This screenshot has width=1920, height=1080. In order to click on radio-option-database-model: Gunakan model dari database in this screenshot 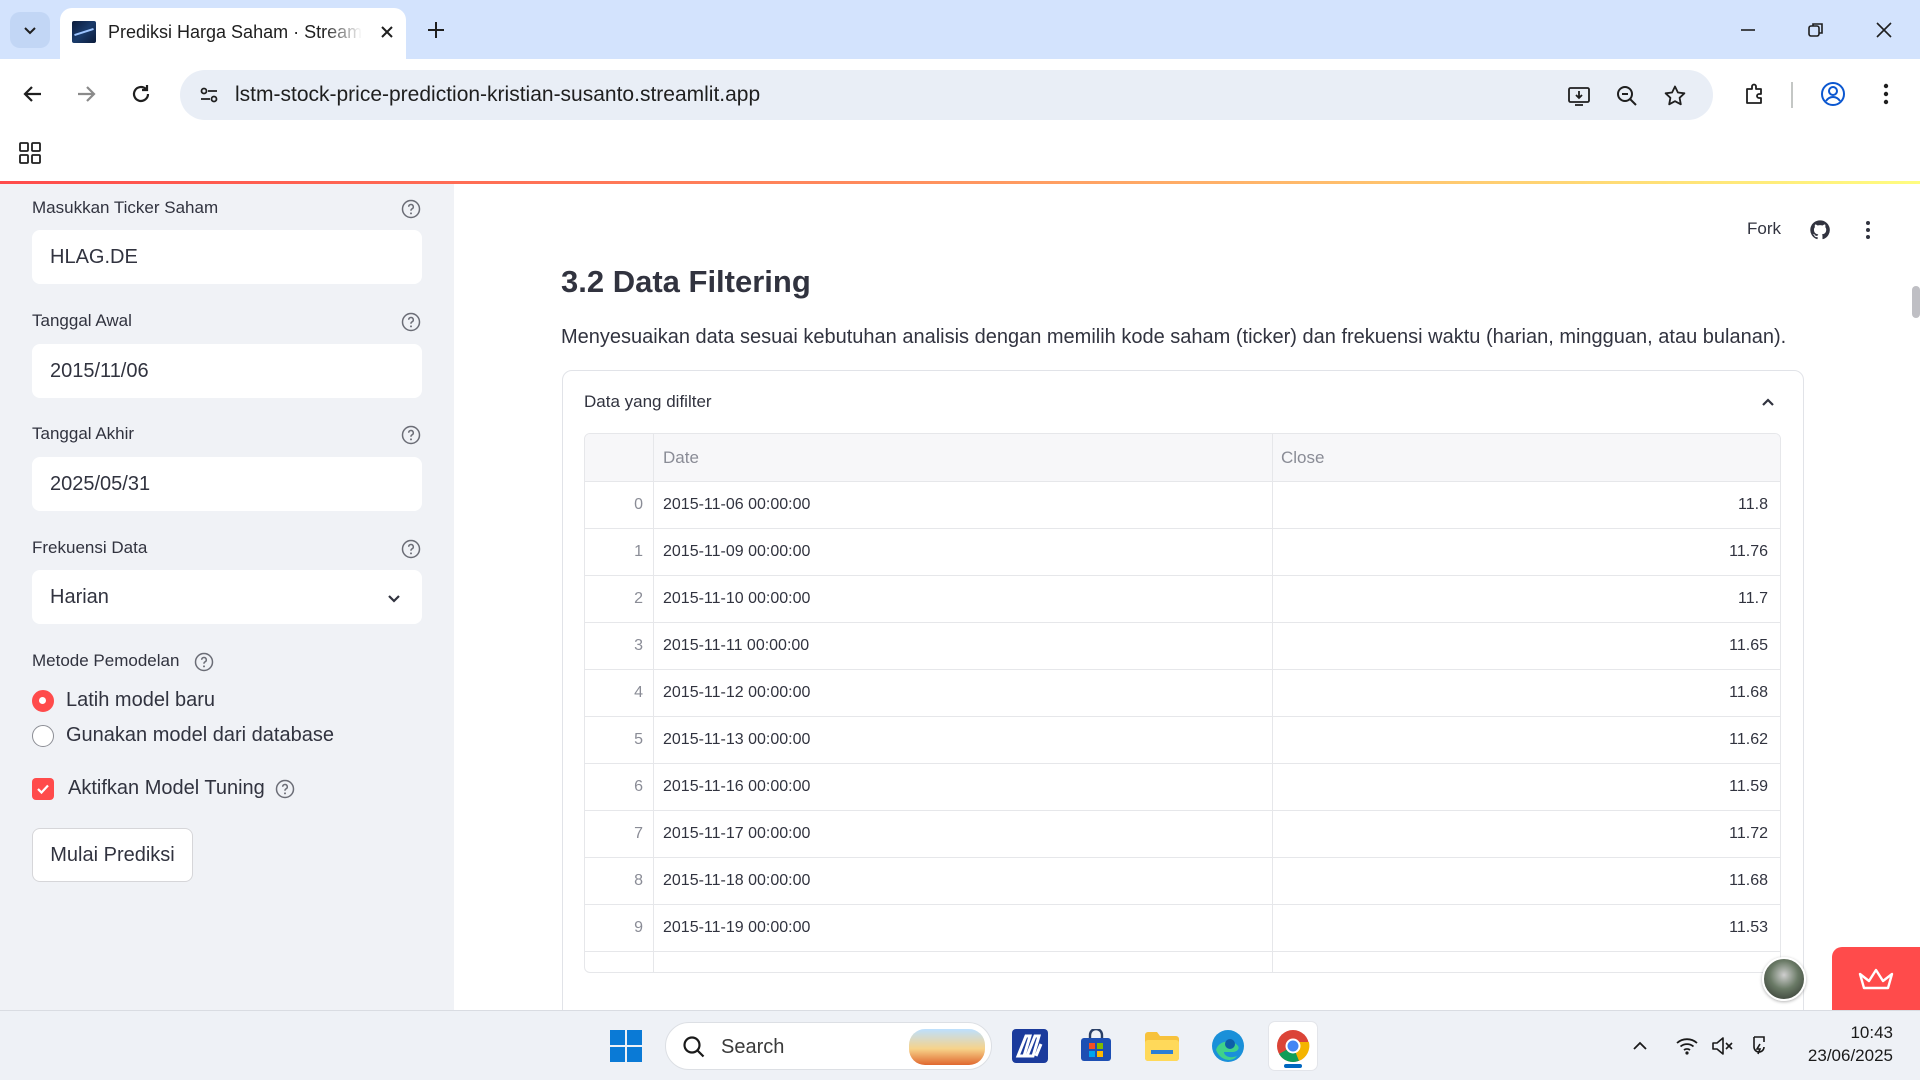, I will do `click(183, 735)`.